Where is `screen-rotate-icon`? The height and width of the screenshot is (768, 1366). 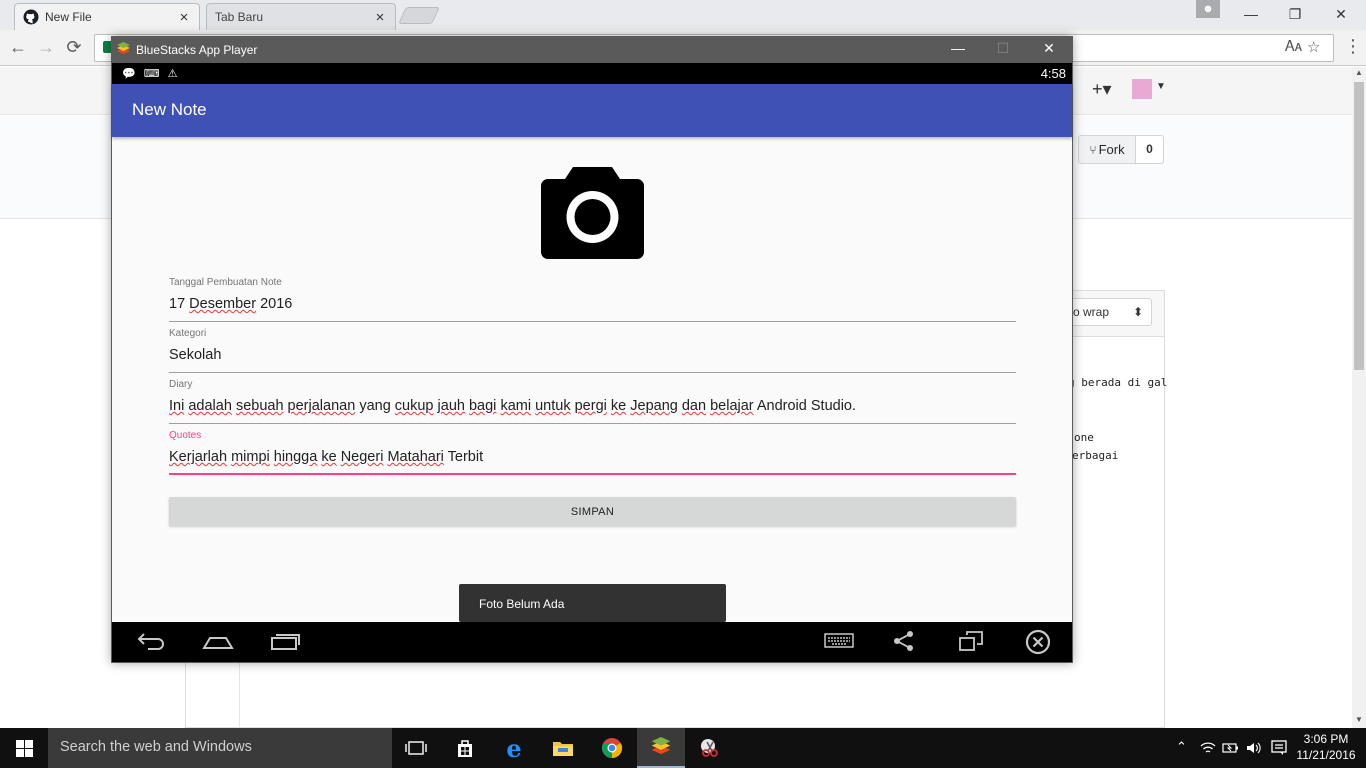
screen-rotate-icon is located at coordinates (971, 641).